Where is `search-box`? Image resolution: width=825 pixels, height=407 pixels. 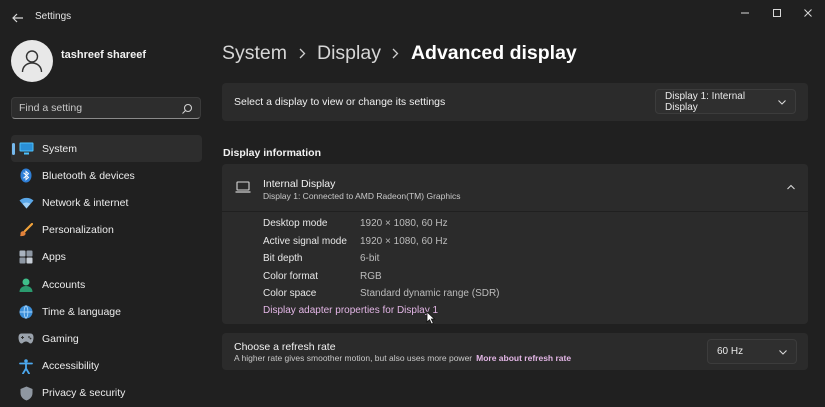
search-box is located at coordinates (106, 108).